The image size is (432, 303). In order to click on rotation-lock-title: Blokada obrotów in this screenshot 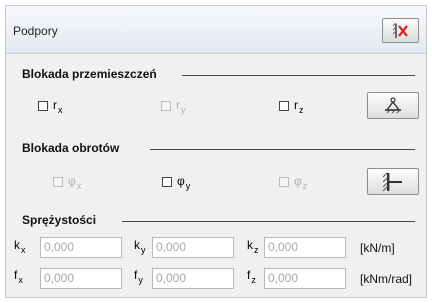, I will do `click(71, 148)`.